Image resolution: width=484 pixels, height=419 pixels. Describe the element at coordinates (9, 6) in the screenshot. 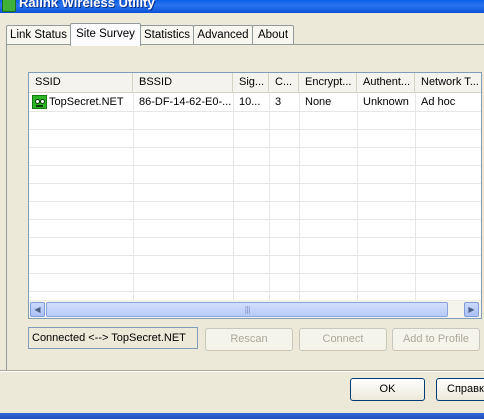

I see `ralink-app-icon` at that location.